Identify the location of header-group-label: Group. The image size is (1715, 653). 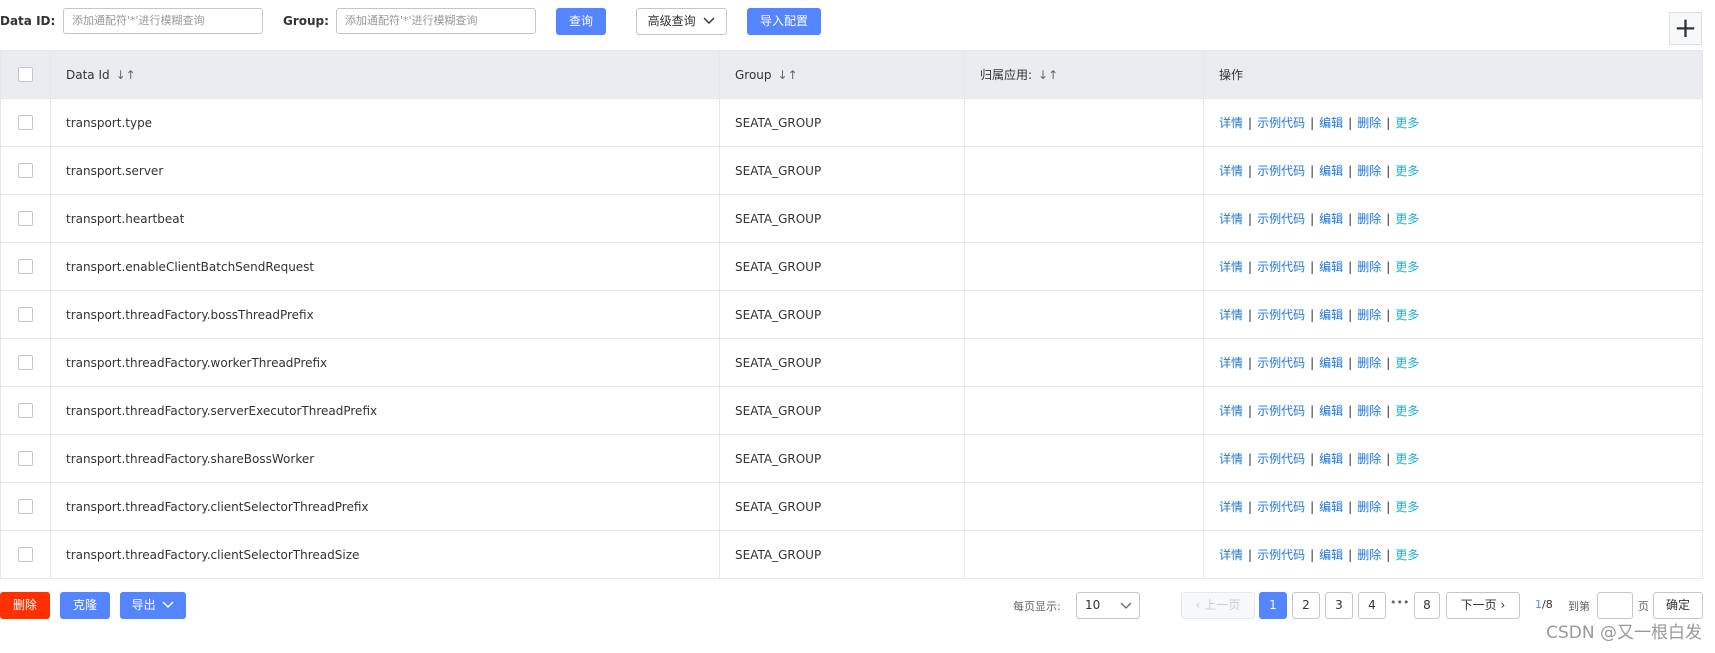
(753, 74).